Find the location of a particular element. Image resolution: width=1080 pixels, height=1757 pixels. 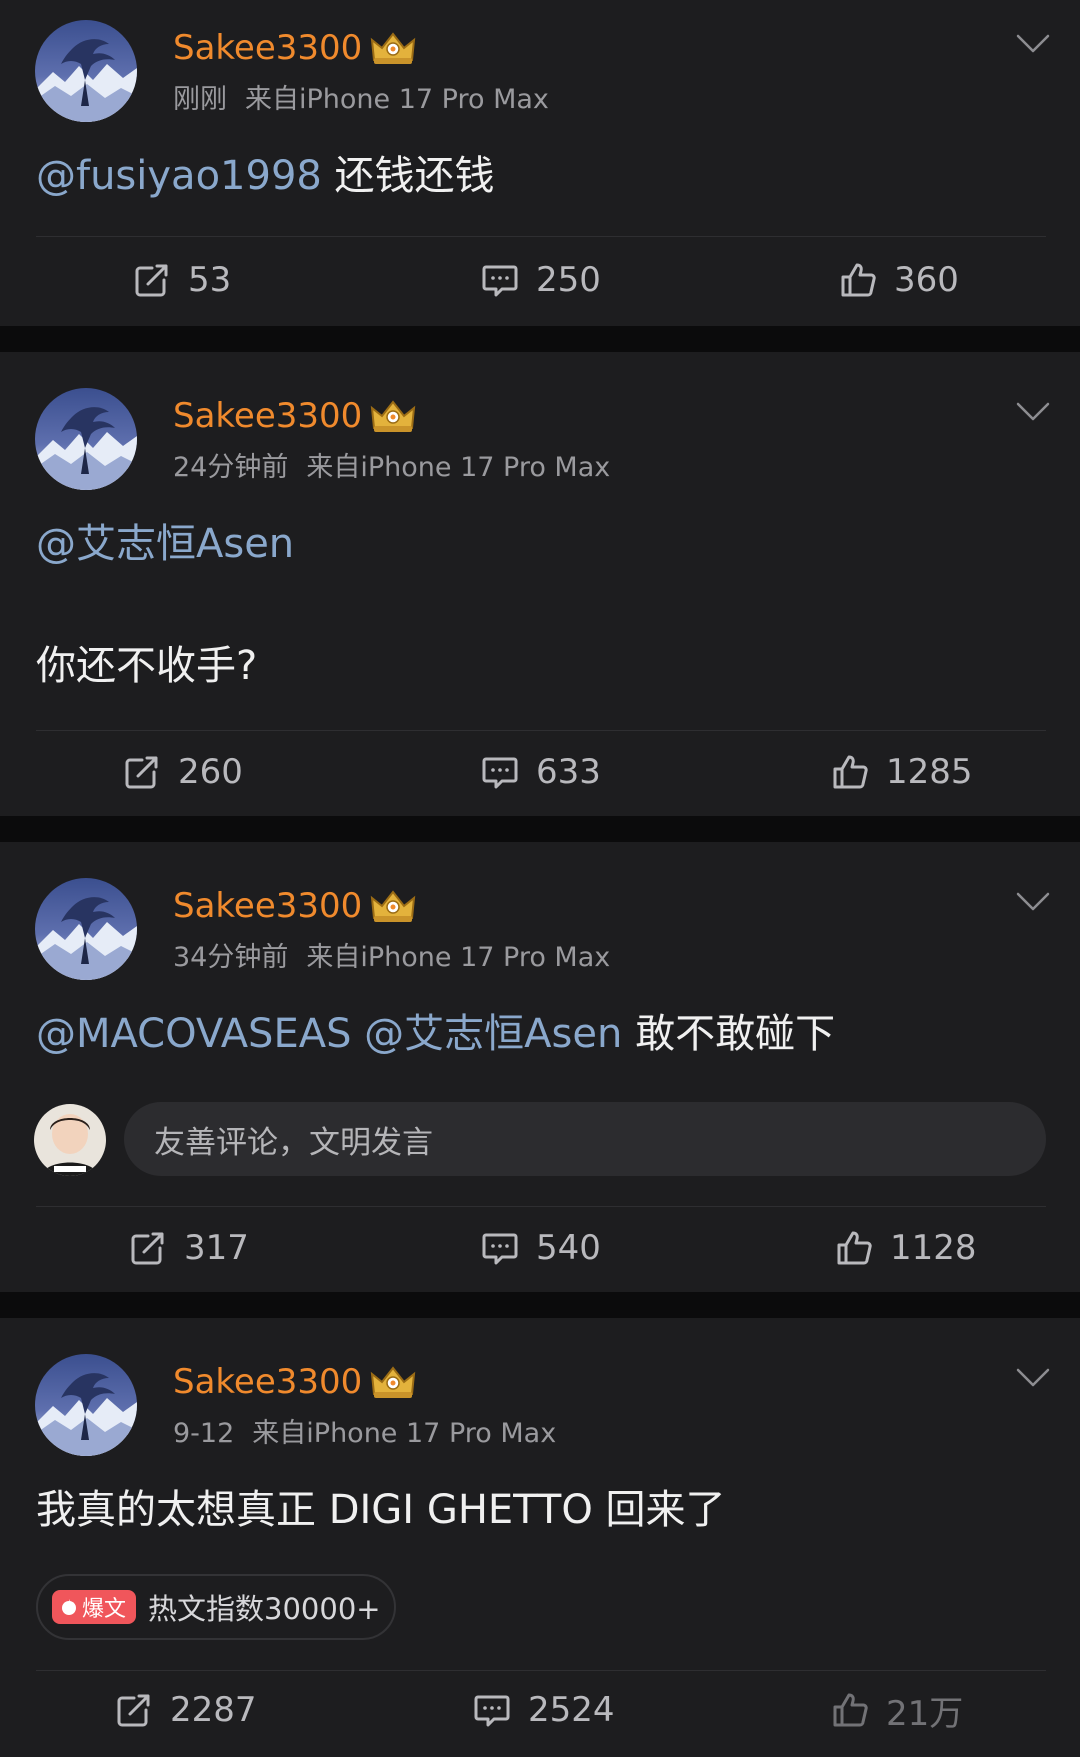

action-bar: 260 633 1285 is located at coordinates (540, 772).